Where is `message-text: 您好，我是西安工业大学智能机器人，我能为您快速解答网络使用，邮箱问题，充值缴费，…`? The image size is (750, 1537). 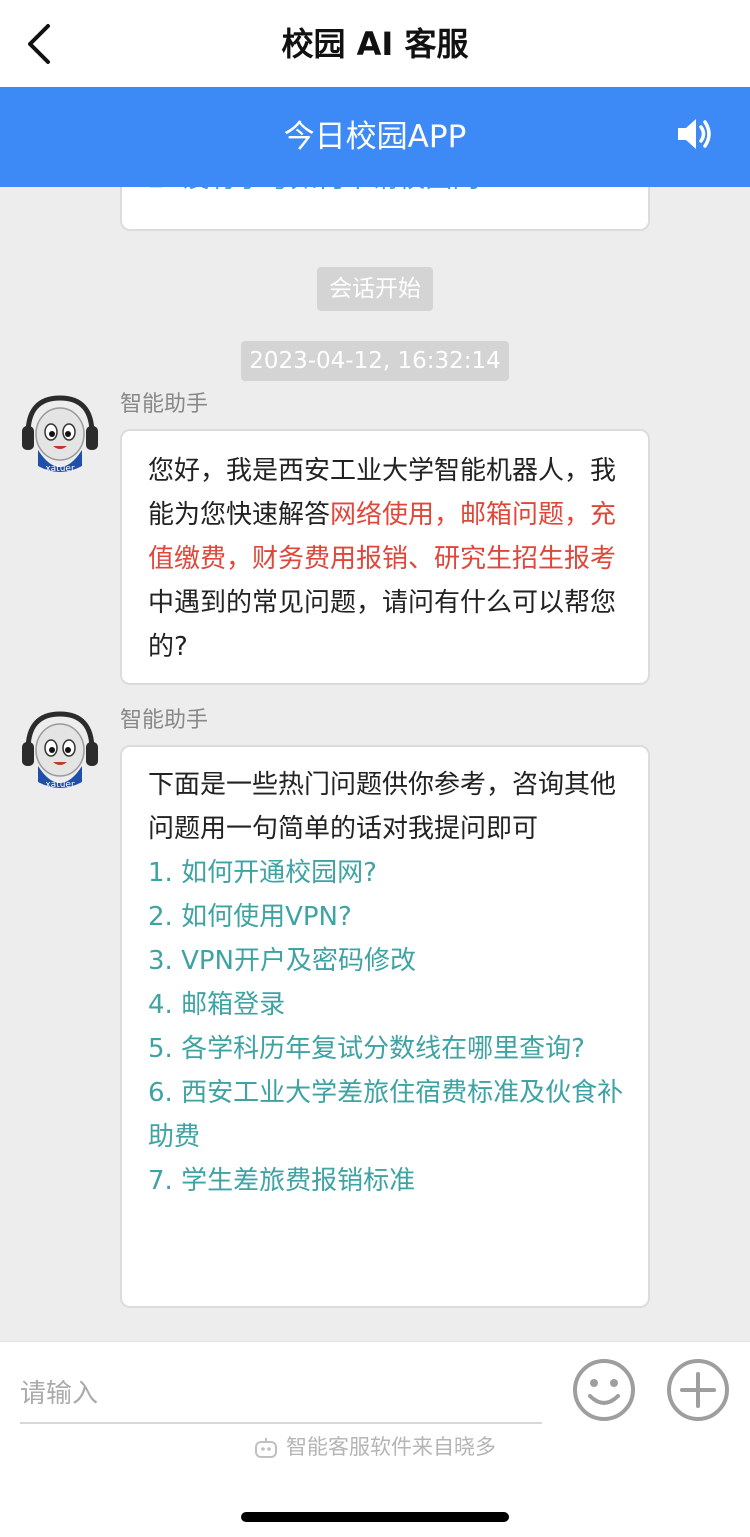 message-text: 您好，我是西安工业大学智能机器人，我能为您快速解答网络使用，邮箱问题，充值缴费，… is located at coordinates (382, 559).